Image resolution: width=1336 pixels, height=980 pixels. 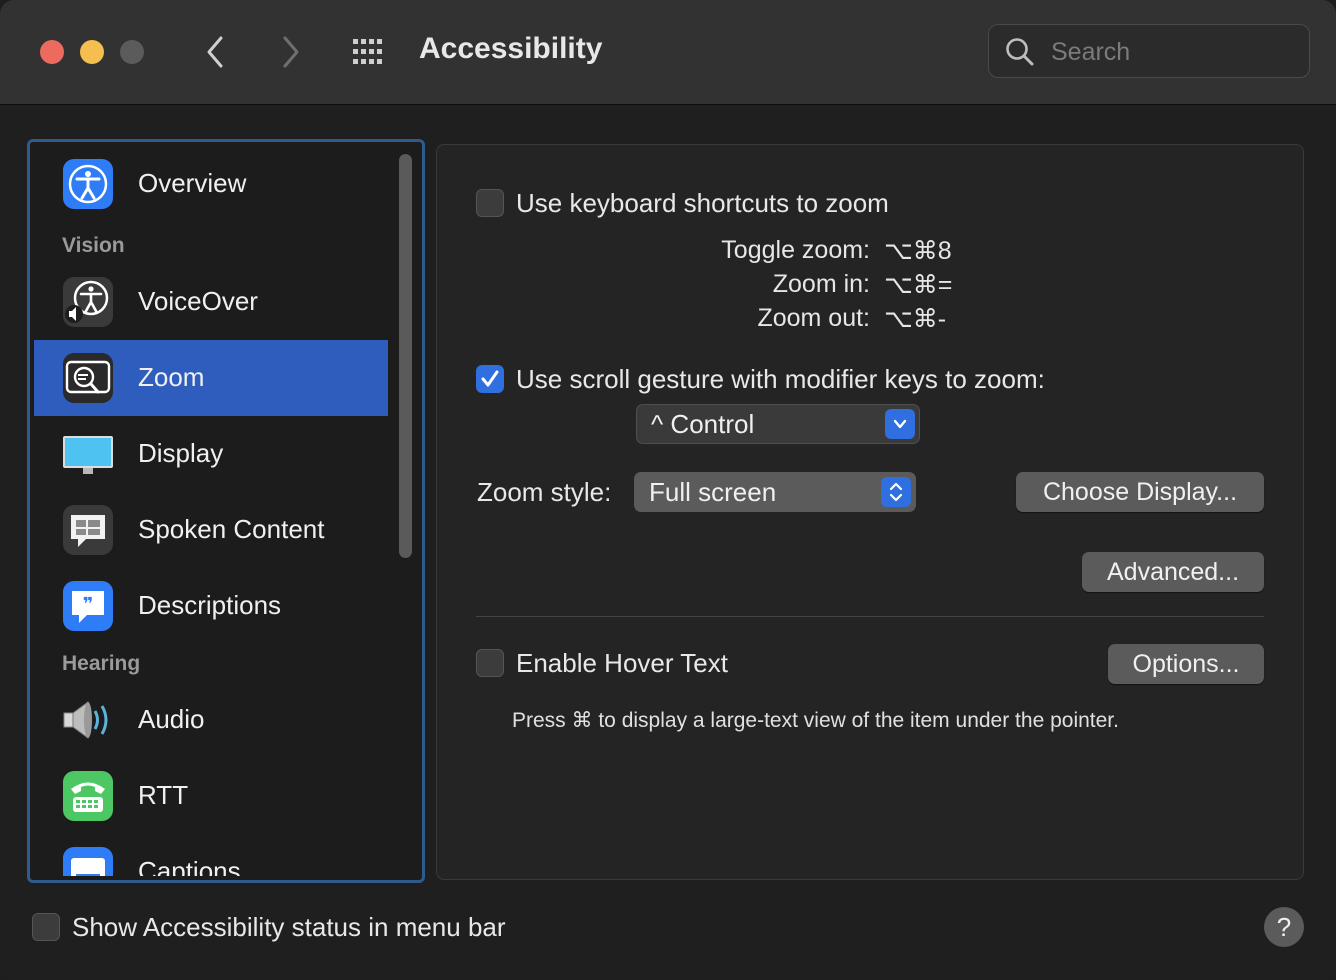 I want to click on accessibility-icon, so click(x=88, y=184).